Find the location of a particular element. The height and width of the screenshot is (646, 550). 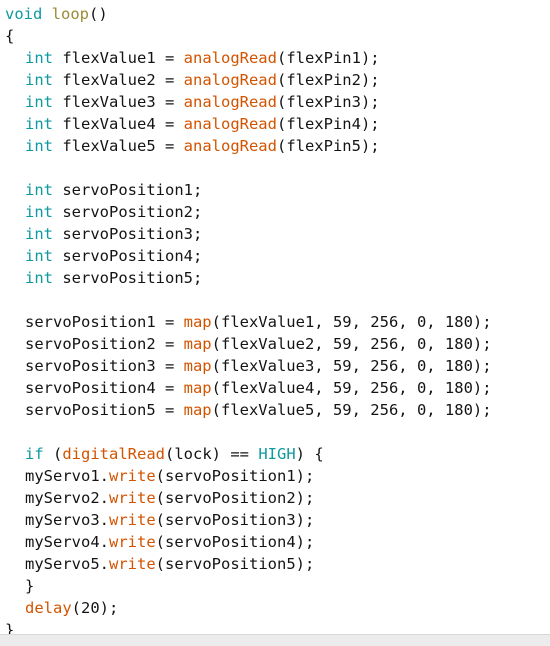

code-token-plain: } is located at coordinates (30, 586).